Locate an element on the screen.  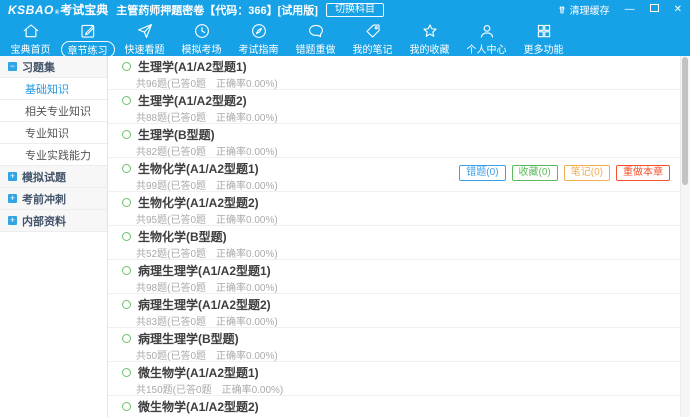
nav-item-4: 模拟考场 is located at coordinates (201, 37).